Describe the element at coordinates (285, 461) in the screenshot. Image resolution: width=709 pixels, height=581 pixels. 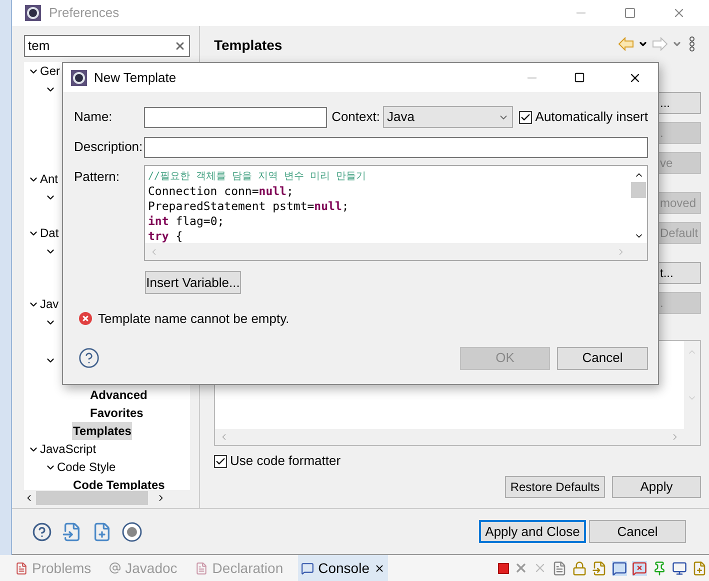
I see `checkbox-label: Use code formatter` at that location.